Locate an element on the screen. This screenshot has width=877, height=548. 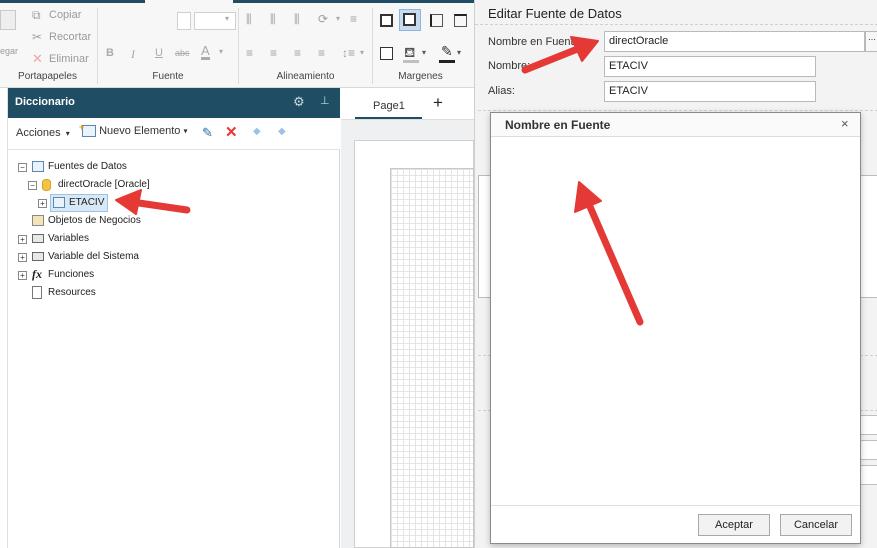
variable-icon is located at coordinates (38, 238).